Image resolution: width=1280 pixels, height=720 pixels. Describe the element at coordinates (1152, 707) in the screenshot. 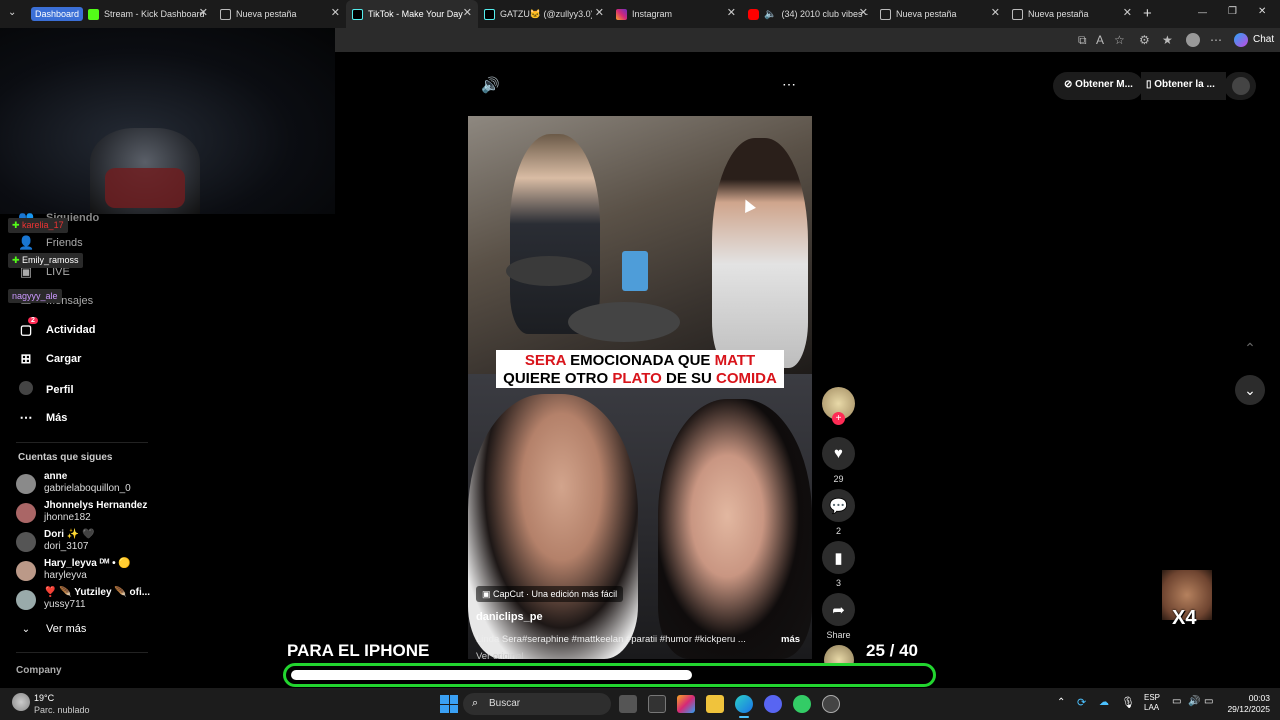

I see `keyboard-layout: LAA` at that location.